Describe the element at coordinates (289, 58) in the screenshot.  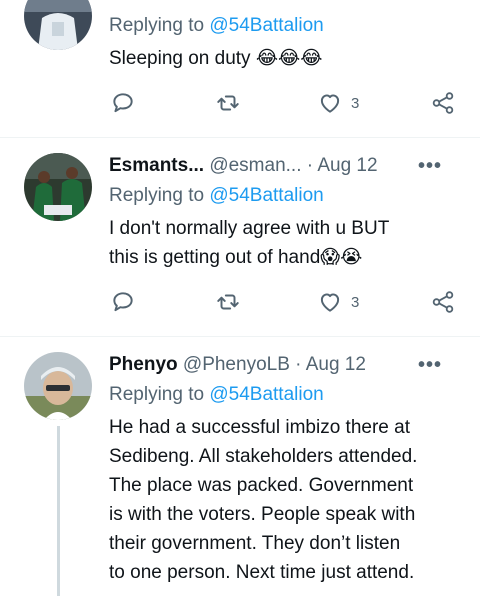
I see `emoji-group: 😂😂😂` at that location.